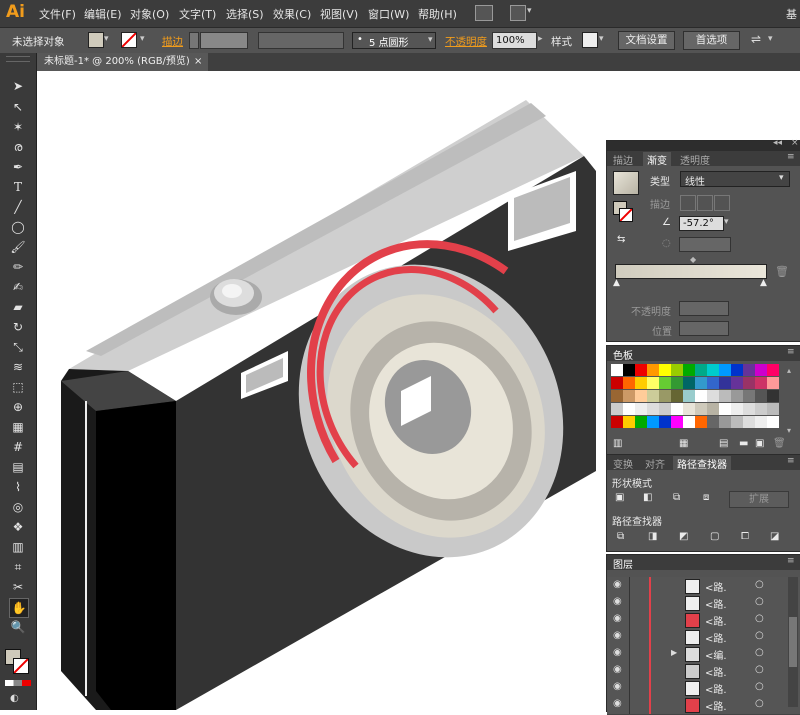 The height and width of the screenshot is (715, 800). I want to click on slice-tool-icon: ✂, so click(18, 587).